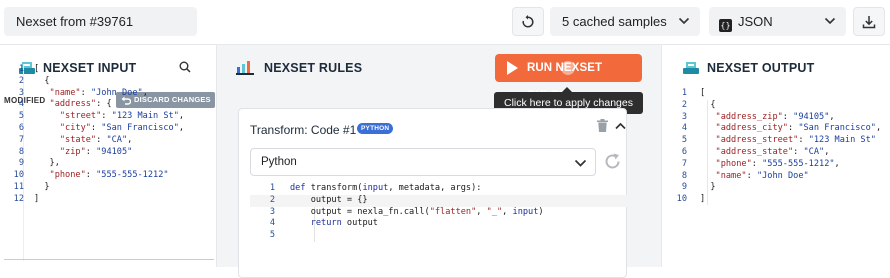 The image size is (890, 278). I want to click on samples-select: 5 cached samples, so click(625, 21).